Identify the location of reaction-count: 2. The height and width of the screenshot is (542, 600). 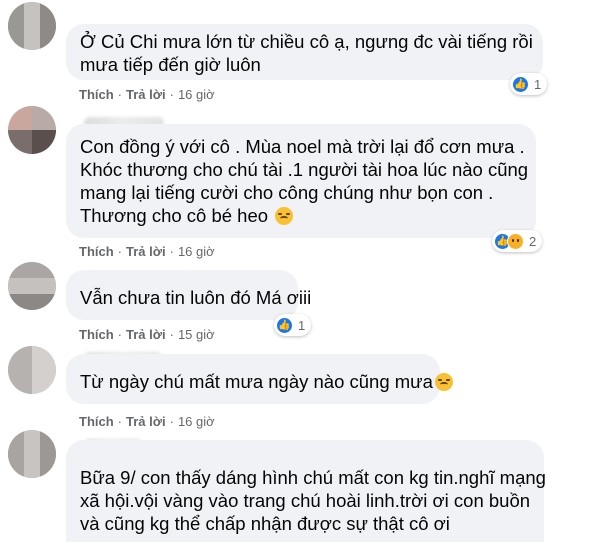
(533, 241).